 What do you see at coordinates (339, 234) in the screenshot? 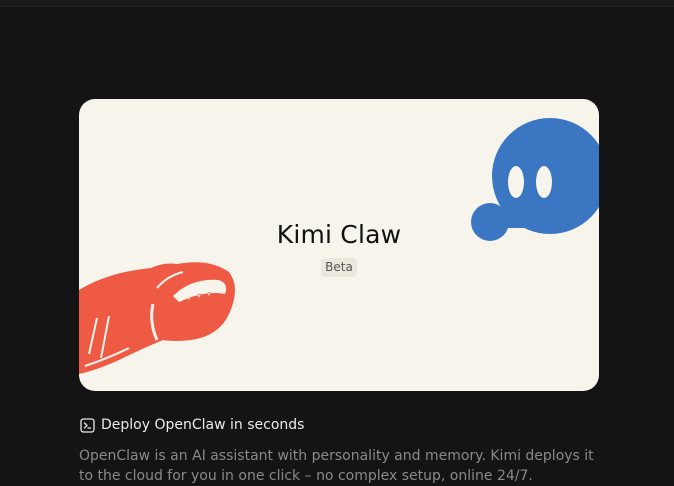
I see `hero-title: Kimi Claw` at bounding box center [339, 234].